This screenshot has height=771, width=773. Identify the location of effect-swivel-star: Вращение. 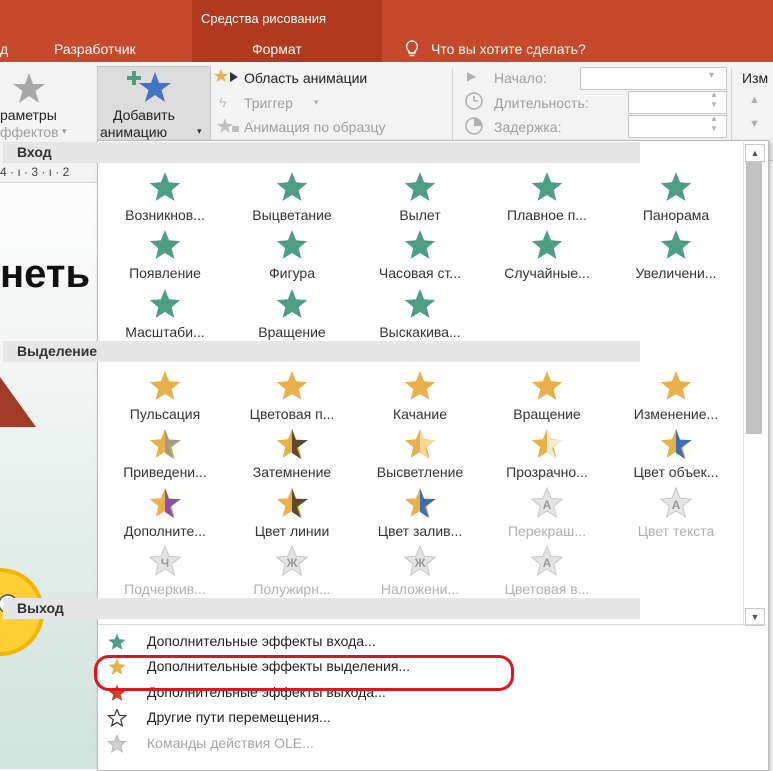
(292, 315).